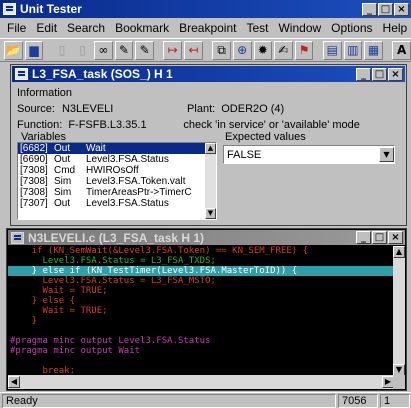 The height and width of the screenshot is (408, 411). Describe the element at coordinates (14, 382) in the screenshot. I see `scroll-left-icon: ◀` at that location.